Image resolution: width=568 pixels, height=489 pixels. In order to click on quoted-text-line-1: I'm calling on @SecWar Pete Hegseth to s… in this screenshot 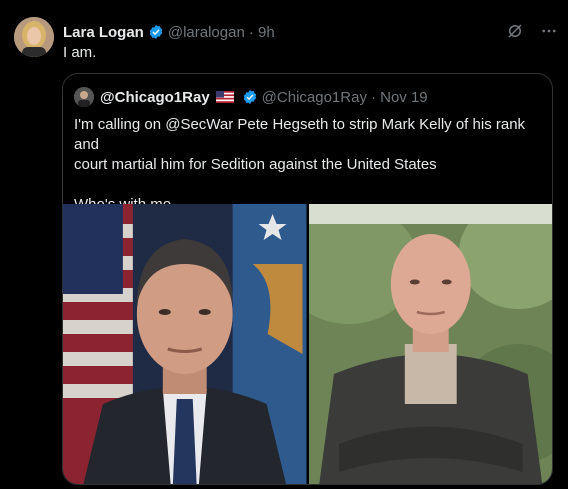, I will do `click(300, 134)`.